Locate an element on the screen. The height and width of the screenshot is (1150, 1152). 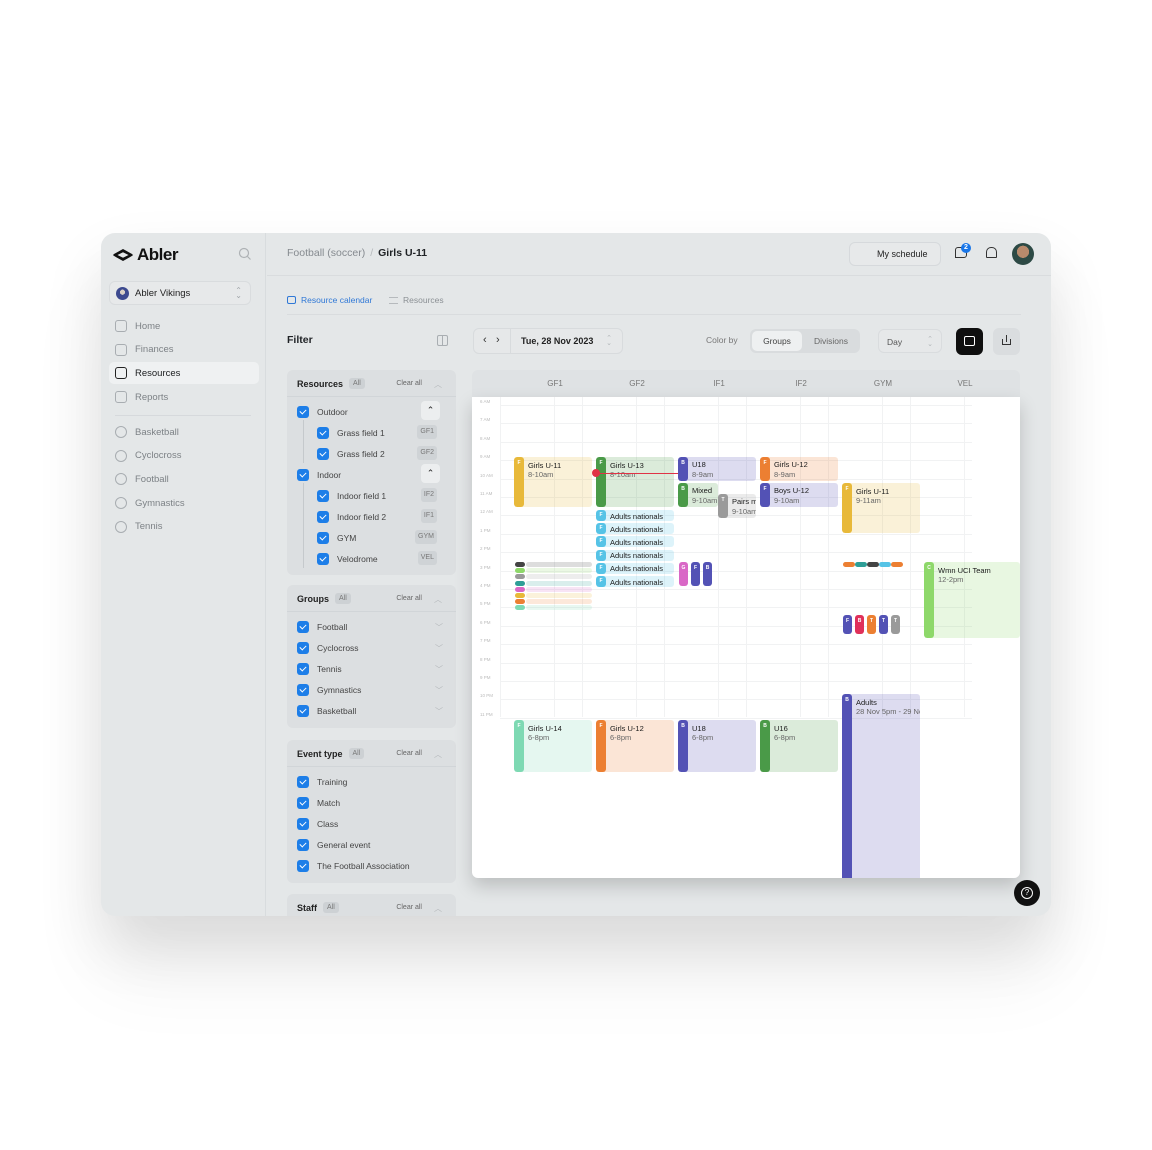
calendar-event: B Mixed 9-10am is located at coordinates (698, 495).